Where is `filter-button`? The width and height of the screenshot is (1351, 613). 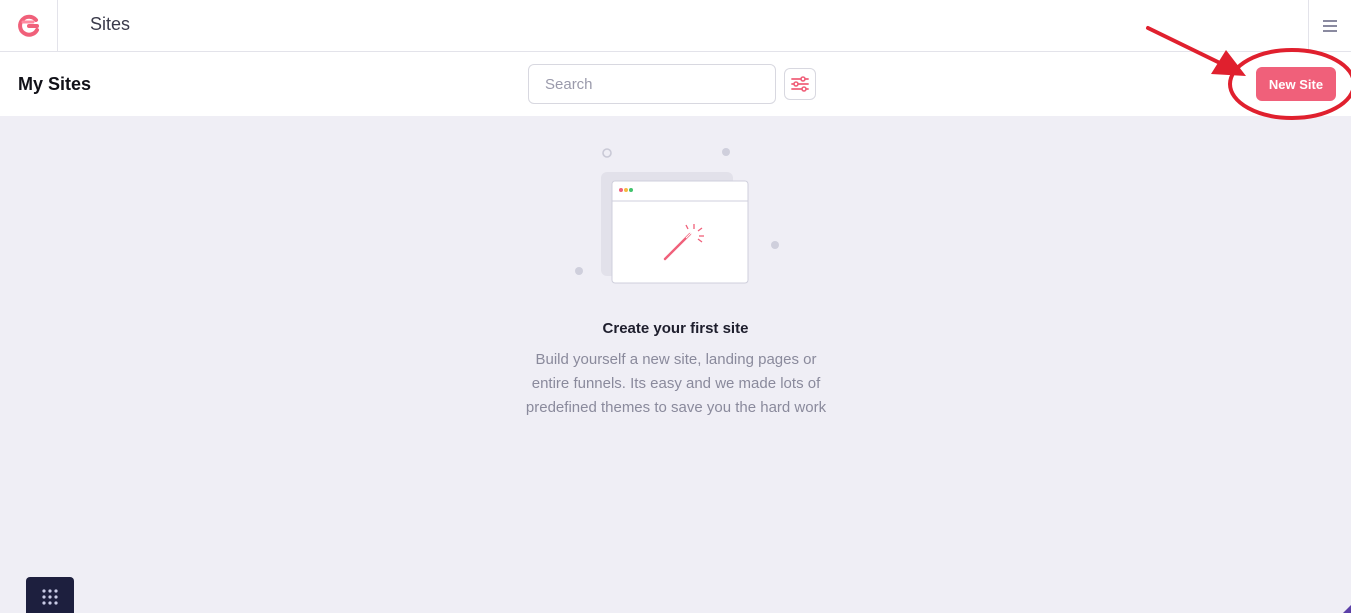 filter-button is located at coordinates (800, 84).